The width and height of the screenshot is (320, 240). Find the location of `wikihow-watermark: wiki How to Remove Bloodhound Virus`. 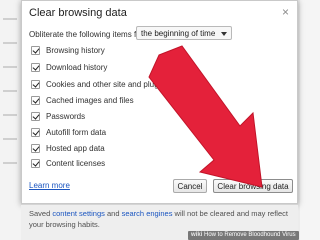

wikihow-watermark: wiki How to Remove Bloodhound Virus is located at coordinates (243, 235).